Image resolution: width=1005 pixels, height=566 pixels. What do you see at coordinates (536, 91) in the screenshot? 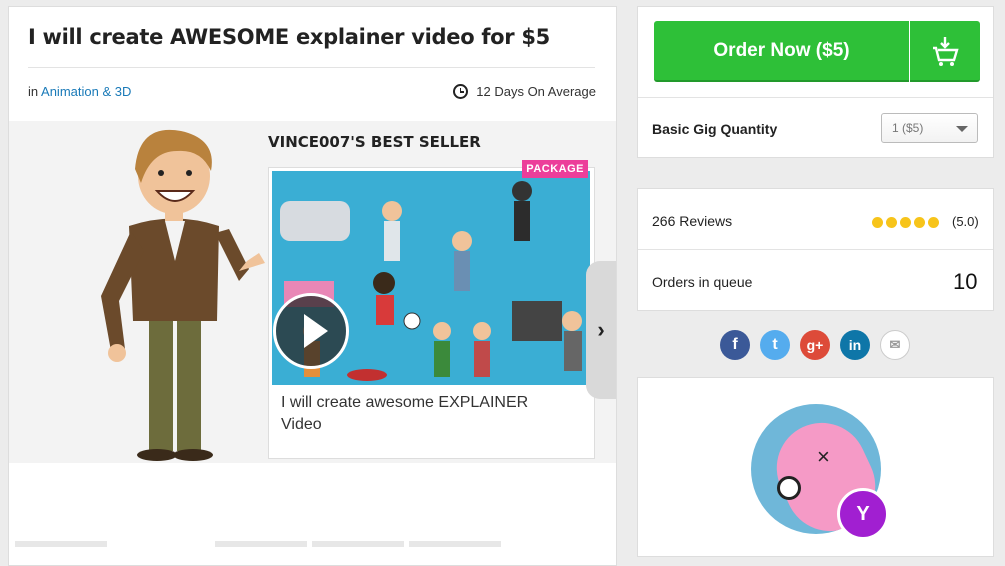
I see `delivery-text: 12 Days On Average` at bounding box center [536, 91].